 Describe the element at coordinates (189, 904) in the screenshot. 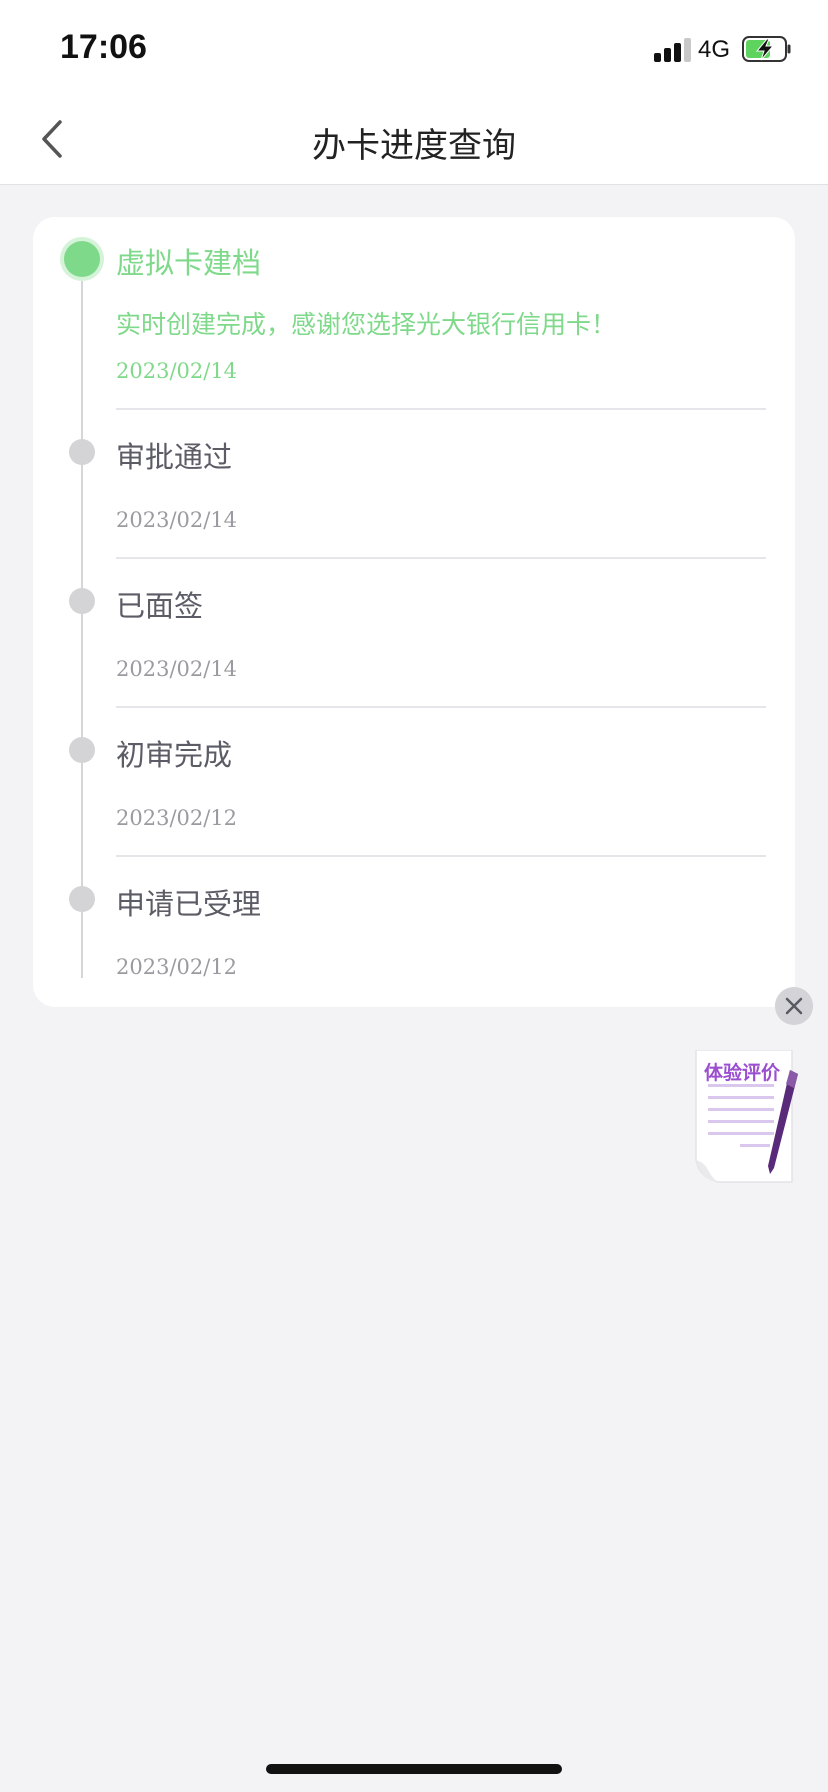

I see `step-title: 申请已受理` at that location.